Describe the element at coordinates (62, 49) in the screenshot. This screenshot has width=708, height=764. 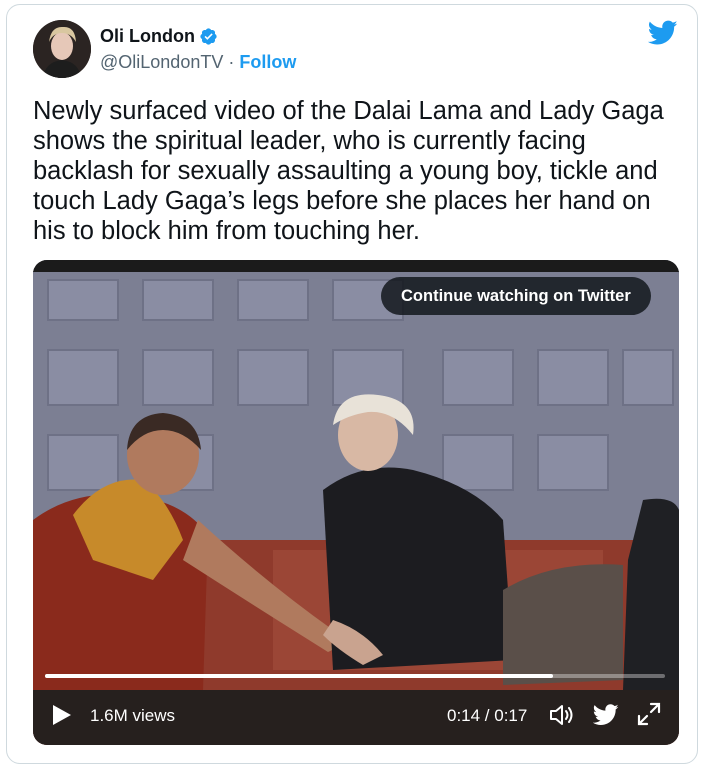
I see `avatar` at that location.